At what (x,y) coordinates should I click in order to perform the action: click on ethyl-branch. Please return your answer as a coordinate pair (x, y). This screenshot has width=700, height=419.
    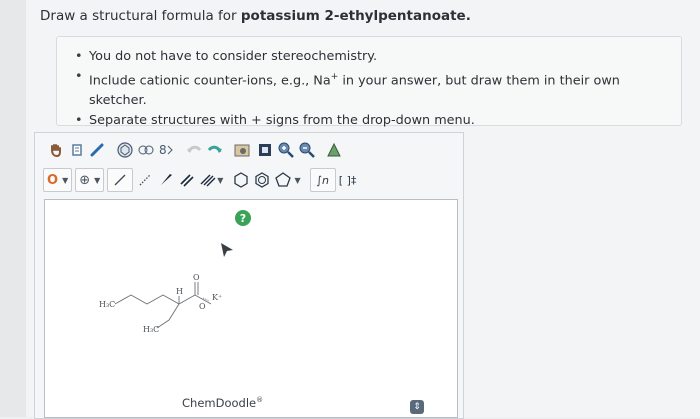
    Looking at the image, I should click on (168, 316).